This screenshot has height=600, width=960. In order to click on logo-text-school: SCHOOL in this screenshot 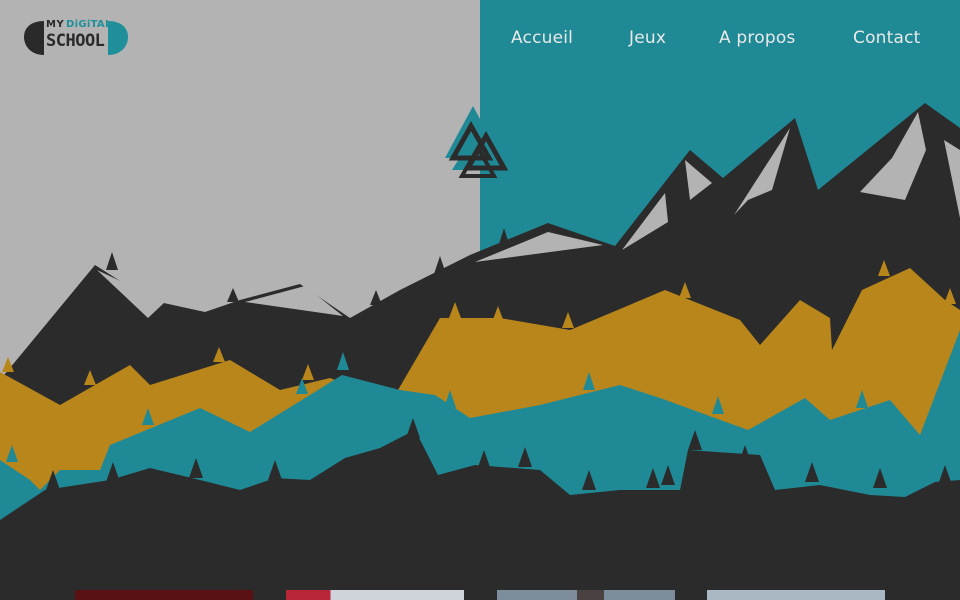, I will do `click(75, 41)`.